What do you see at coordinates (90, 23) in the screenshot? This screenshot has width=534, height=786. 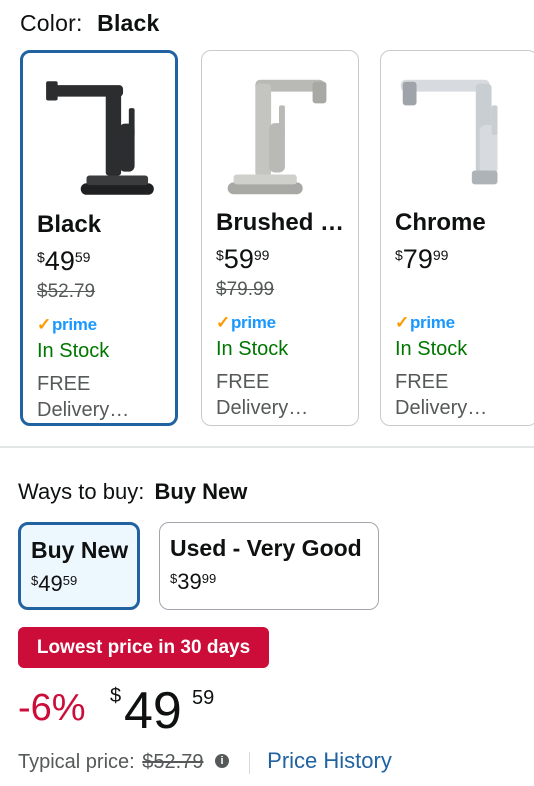 I see `color-selector-header: Color: Black` at bounding box center [90, 23].